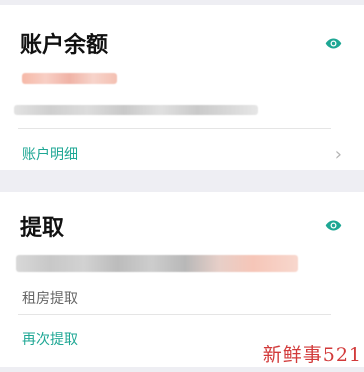 This screenshot has height=372, width=364. What do you see at coordinates (312, 355) in the screenshot?
I see `watermark-text: 新鲜事521` at bounding box center [312, 355].